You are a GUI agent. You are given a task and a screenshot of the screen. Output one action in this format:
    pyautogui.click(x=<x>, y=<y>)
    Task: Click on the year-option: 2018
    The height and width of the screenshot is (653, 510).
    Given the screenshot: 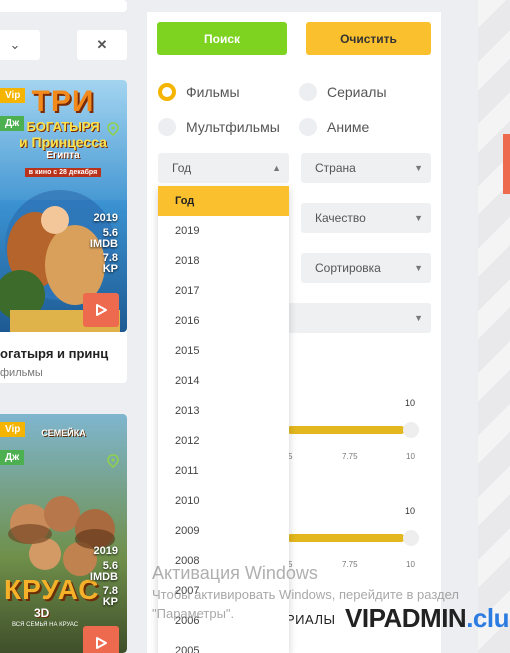 What is the action you would take?
    pyautogui.click(x=223, y=261)
    